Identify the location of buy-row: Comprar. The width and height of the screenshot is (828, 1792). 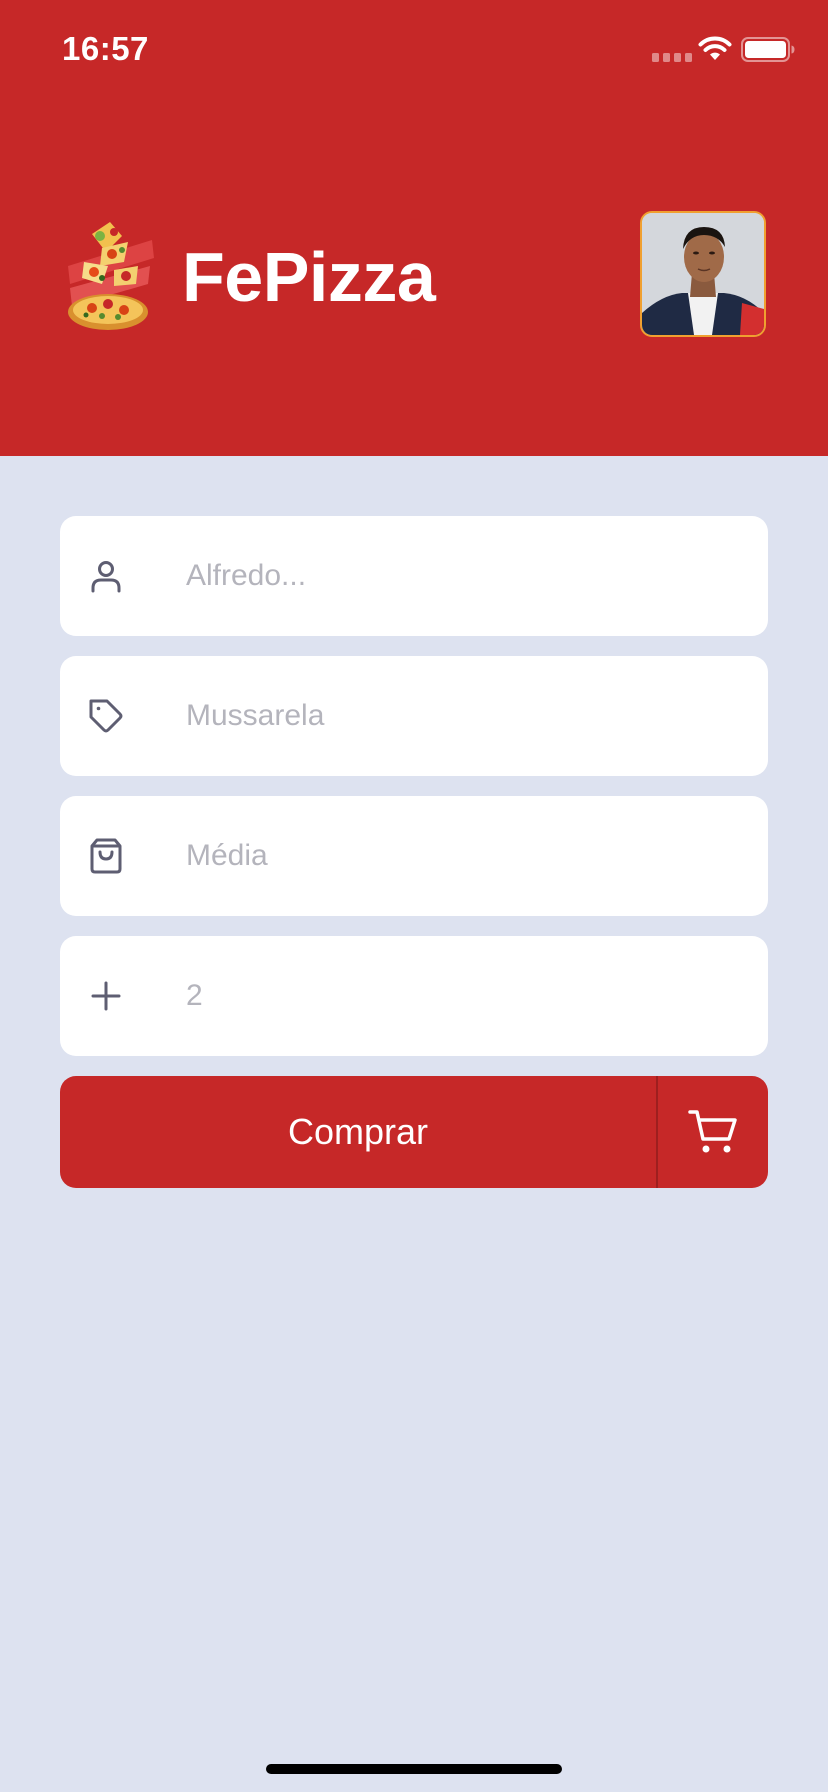
(414, 1132).